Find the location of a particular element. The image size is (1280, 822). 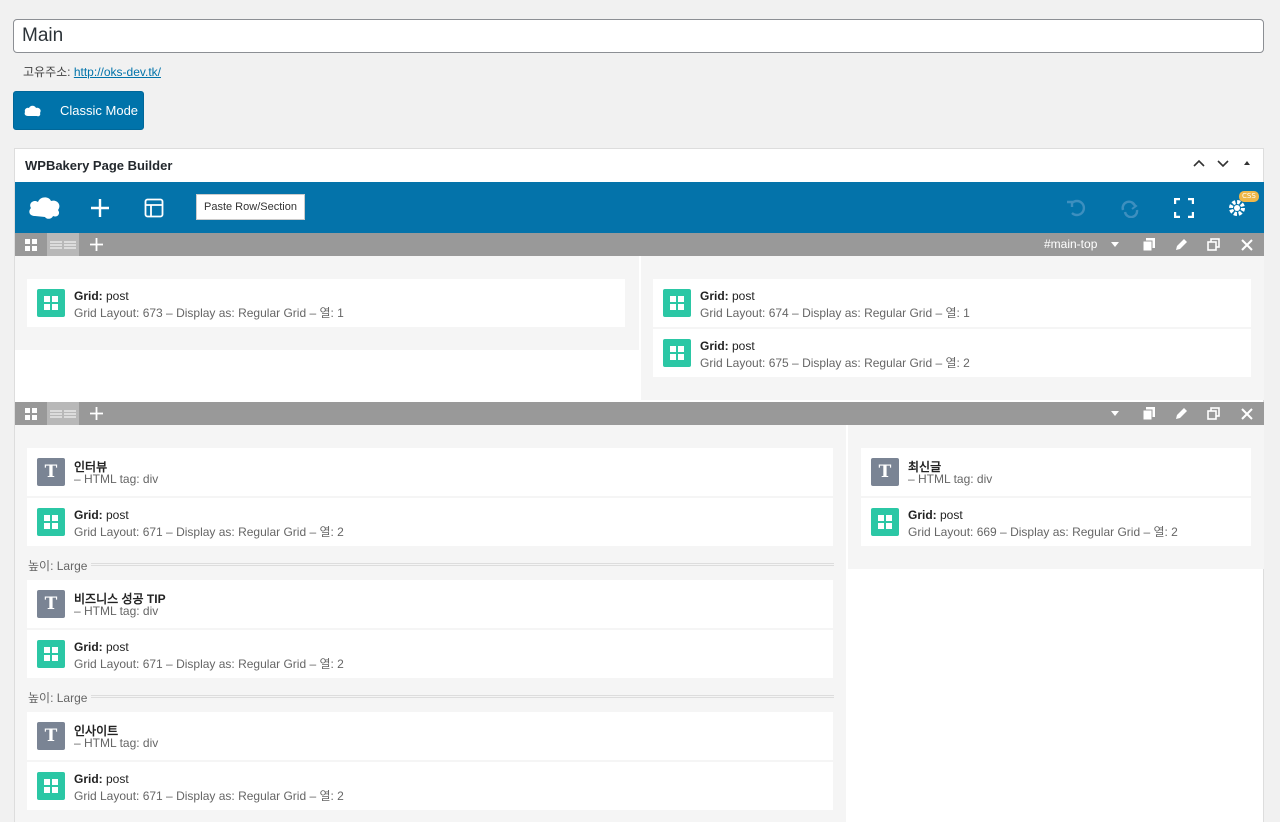

permalink: 고유주소: http://oks-dev.tk/ is located at coordinates (92, 71).